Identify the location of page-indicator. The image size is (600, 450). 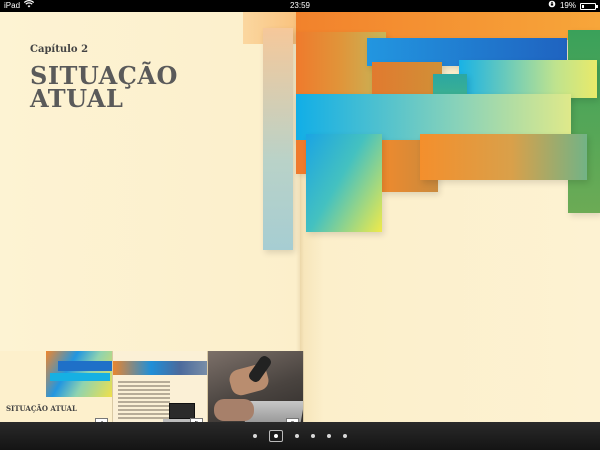
(300, 436).